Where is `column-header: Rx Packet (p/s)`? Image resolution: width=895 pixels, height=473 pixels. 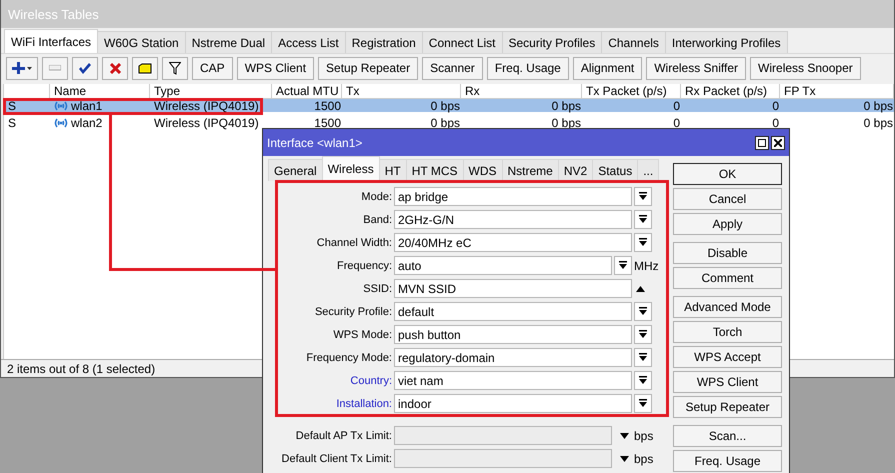
column-header: Rx Packet (p/s) is located at coordinates (730, 91).